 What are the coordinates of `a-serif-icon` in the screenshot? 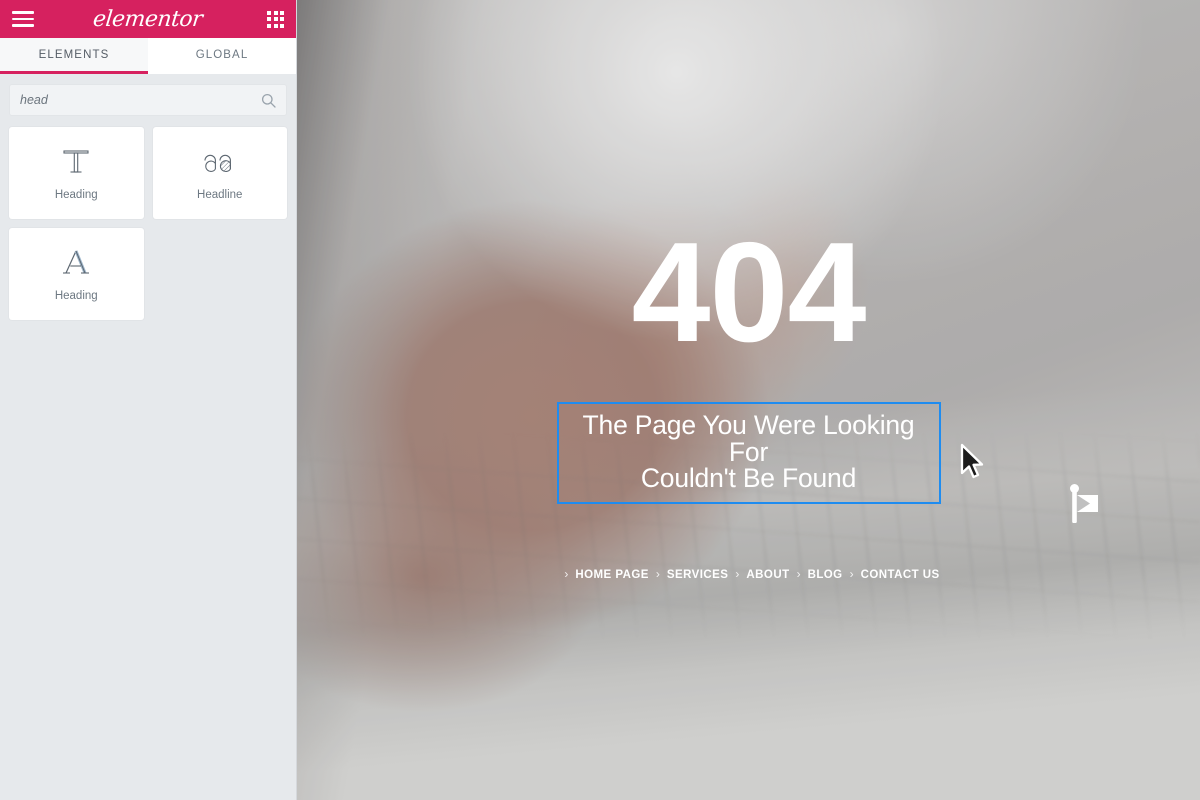 It's located at (76, 263).